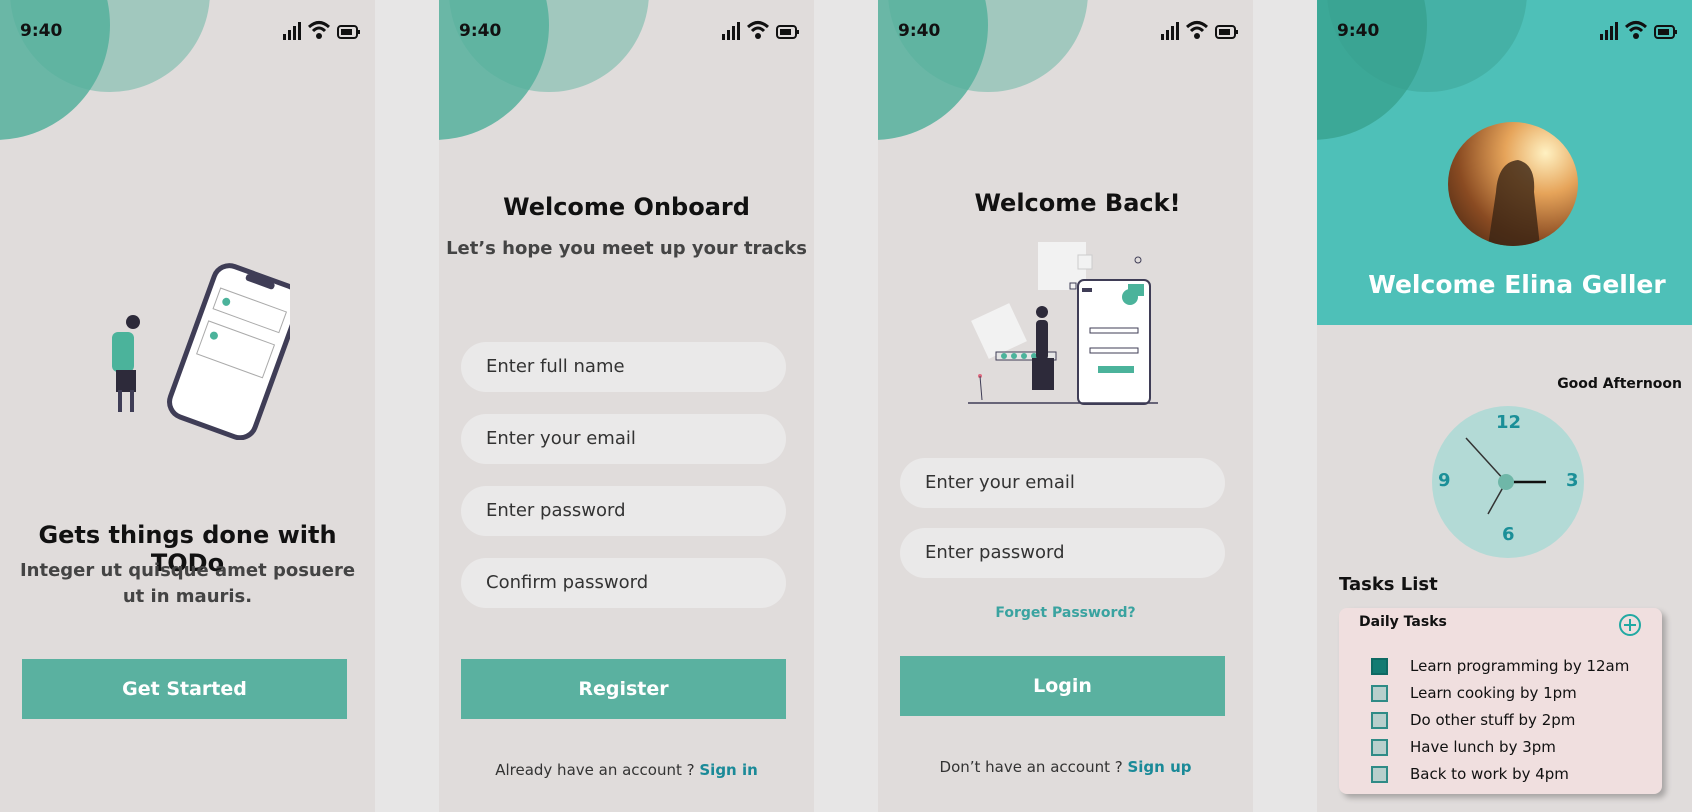  What do you see at coordinates (623, 583) in the screenshot?
I see `confirm-password-field: Confirm password` at bounding box center [623, 583].